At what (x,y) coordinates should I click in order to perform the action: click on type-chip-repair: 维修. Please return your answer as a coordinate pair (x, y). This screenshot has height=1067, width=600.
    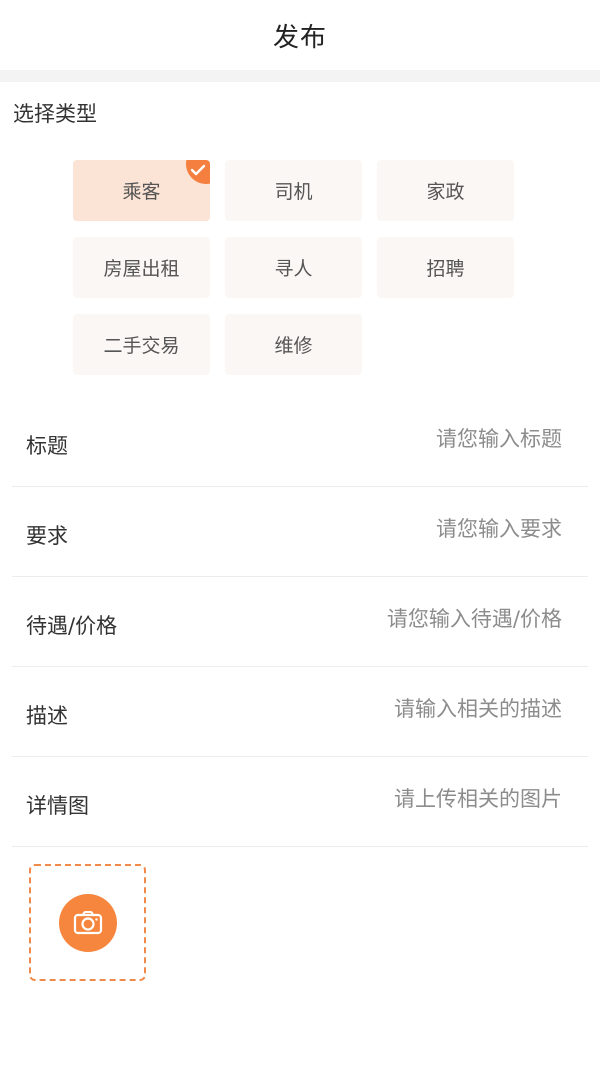
    Looking at the image, I should click on (293, 344).